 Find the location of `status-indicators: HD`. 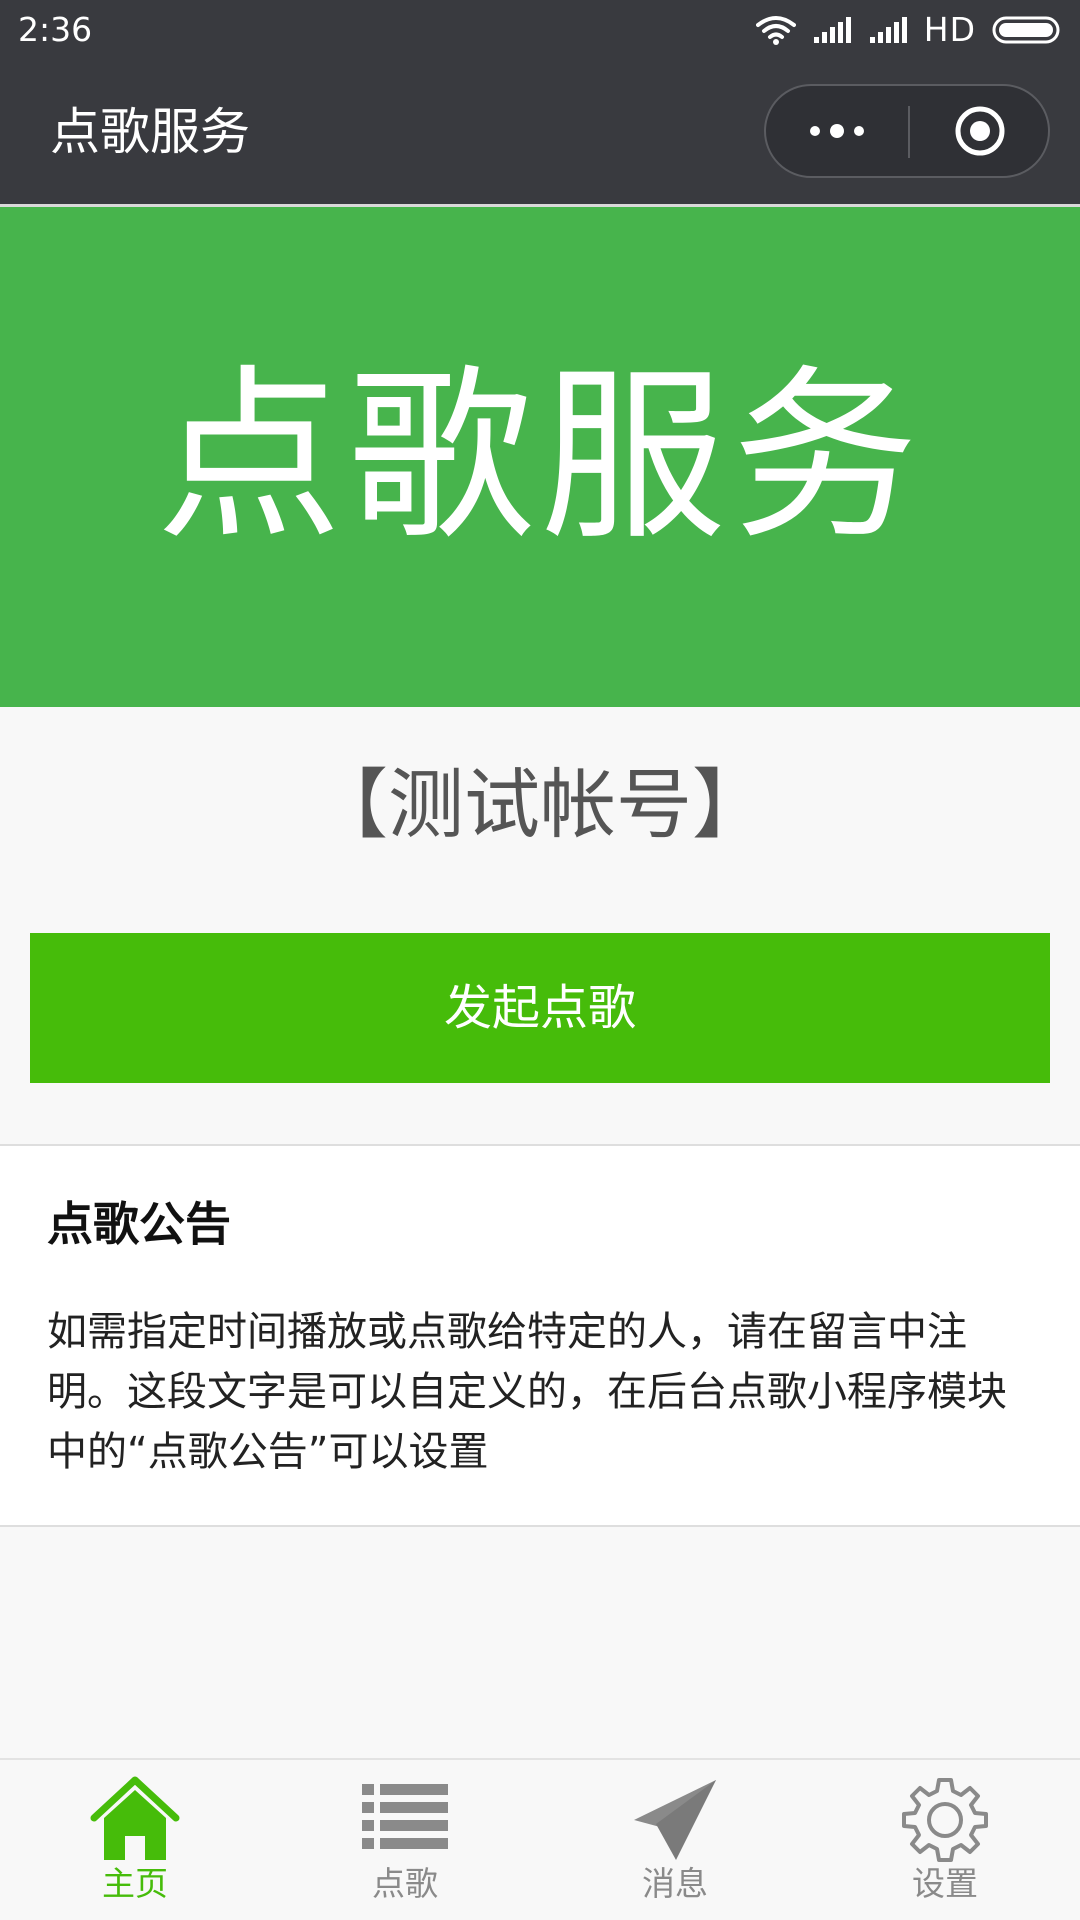

status-indicators: HD is located at coordinates (909, 29).